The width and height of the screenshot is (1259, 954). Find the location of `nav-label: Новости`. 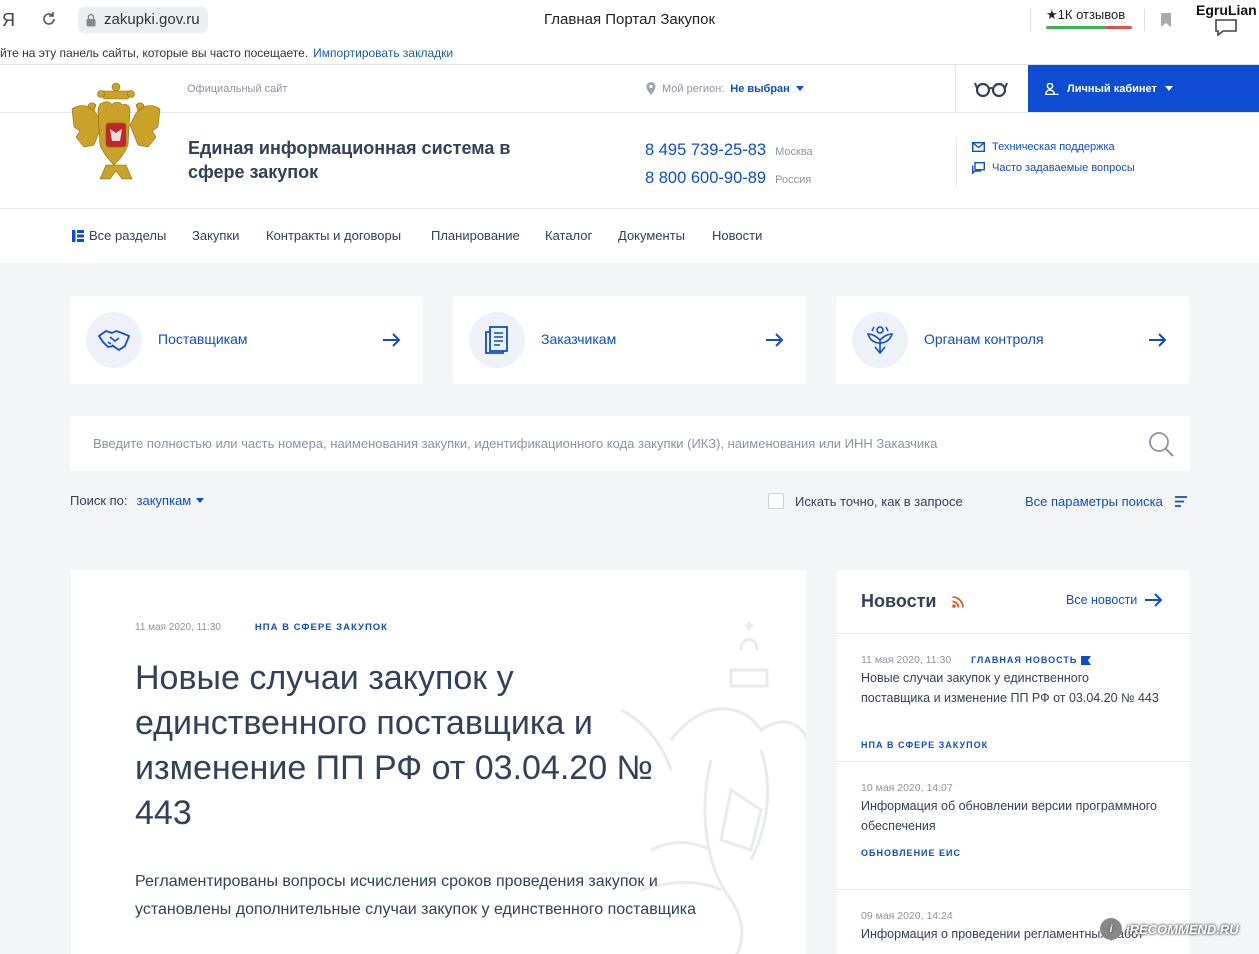

nav-label: Новости is located at coordinates (737, 235).